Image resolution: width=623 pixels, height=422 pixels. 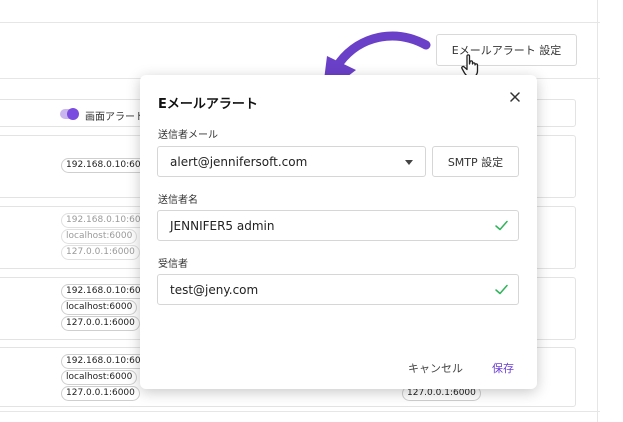 I want to click on chevron-down-icon, so click(x=409, y=162).